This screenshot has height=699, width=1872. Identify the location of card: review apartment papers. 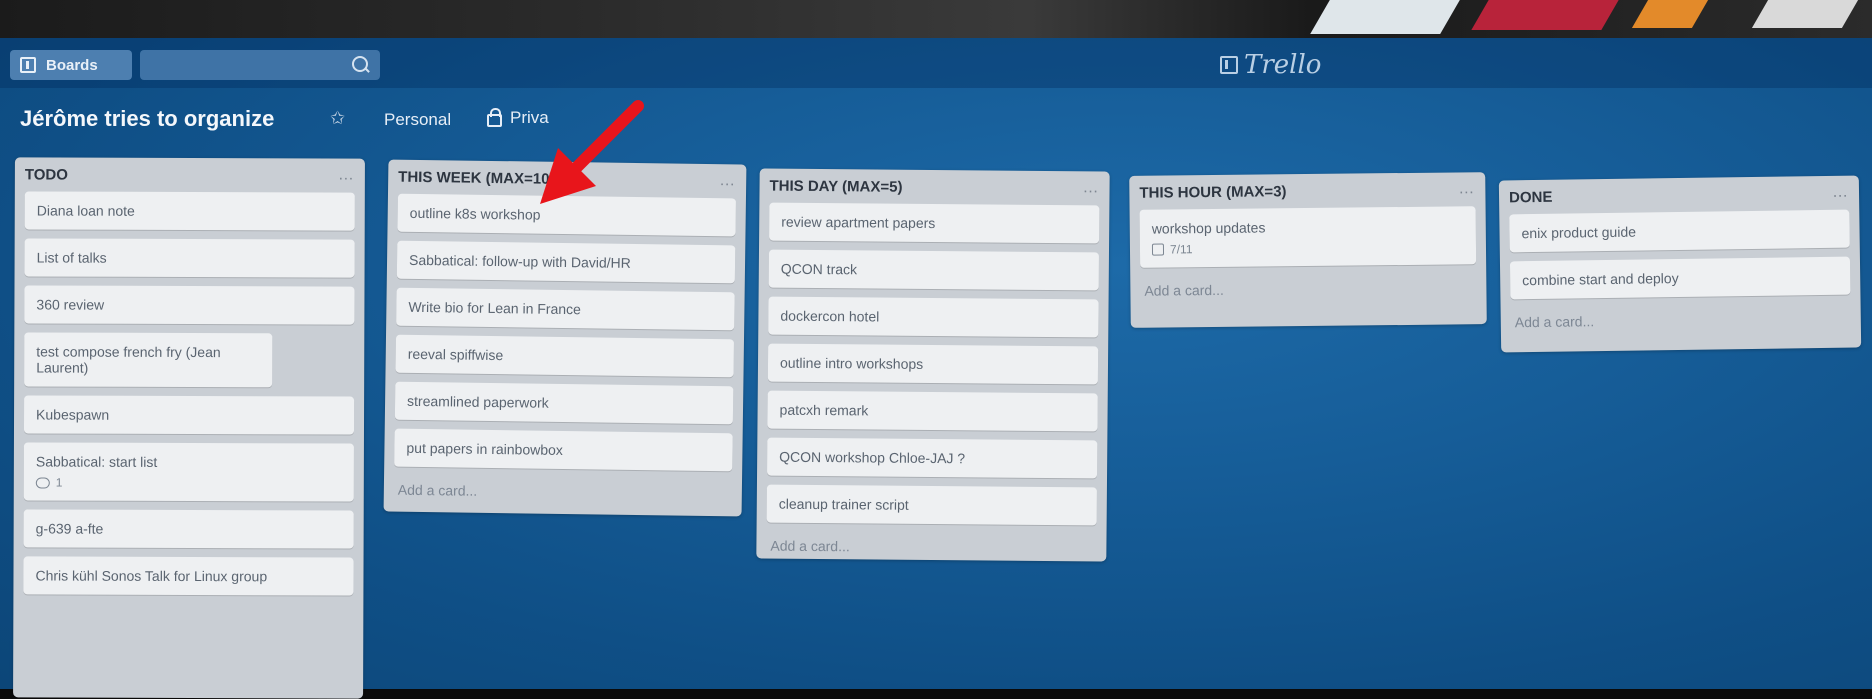
(934, 223).